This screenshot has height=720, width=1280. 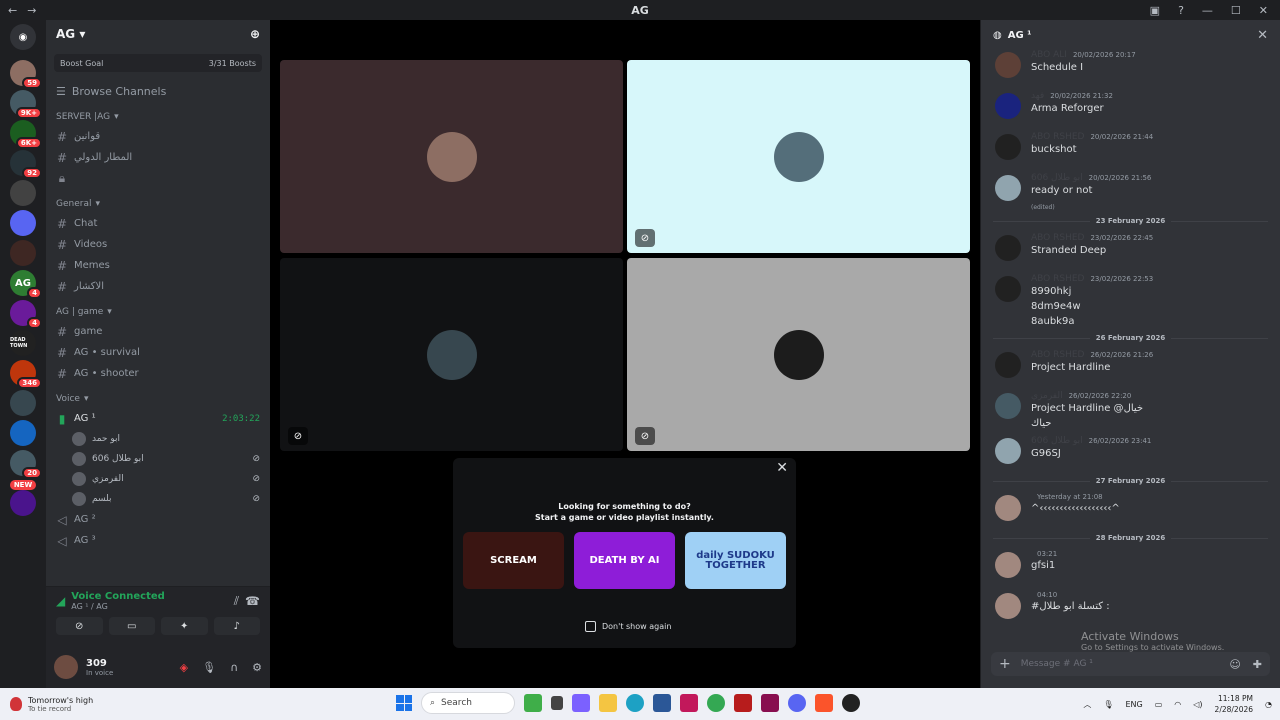 What do you see at coordinates (158, 459) in the screenshot?
I see `voice-participant: ابو طلال 606 ⊘` at bounding box center [158, 459].